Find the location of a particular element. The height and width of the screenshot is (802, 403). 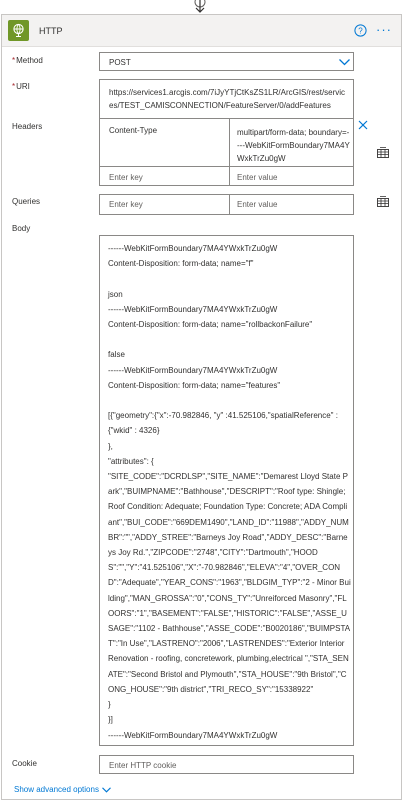

help-icon: ? is located at coordinates (360, 30).